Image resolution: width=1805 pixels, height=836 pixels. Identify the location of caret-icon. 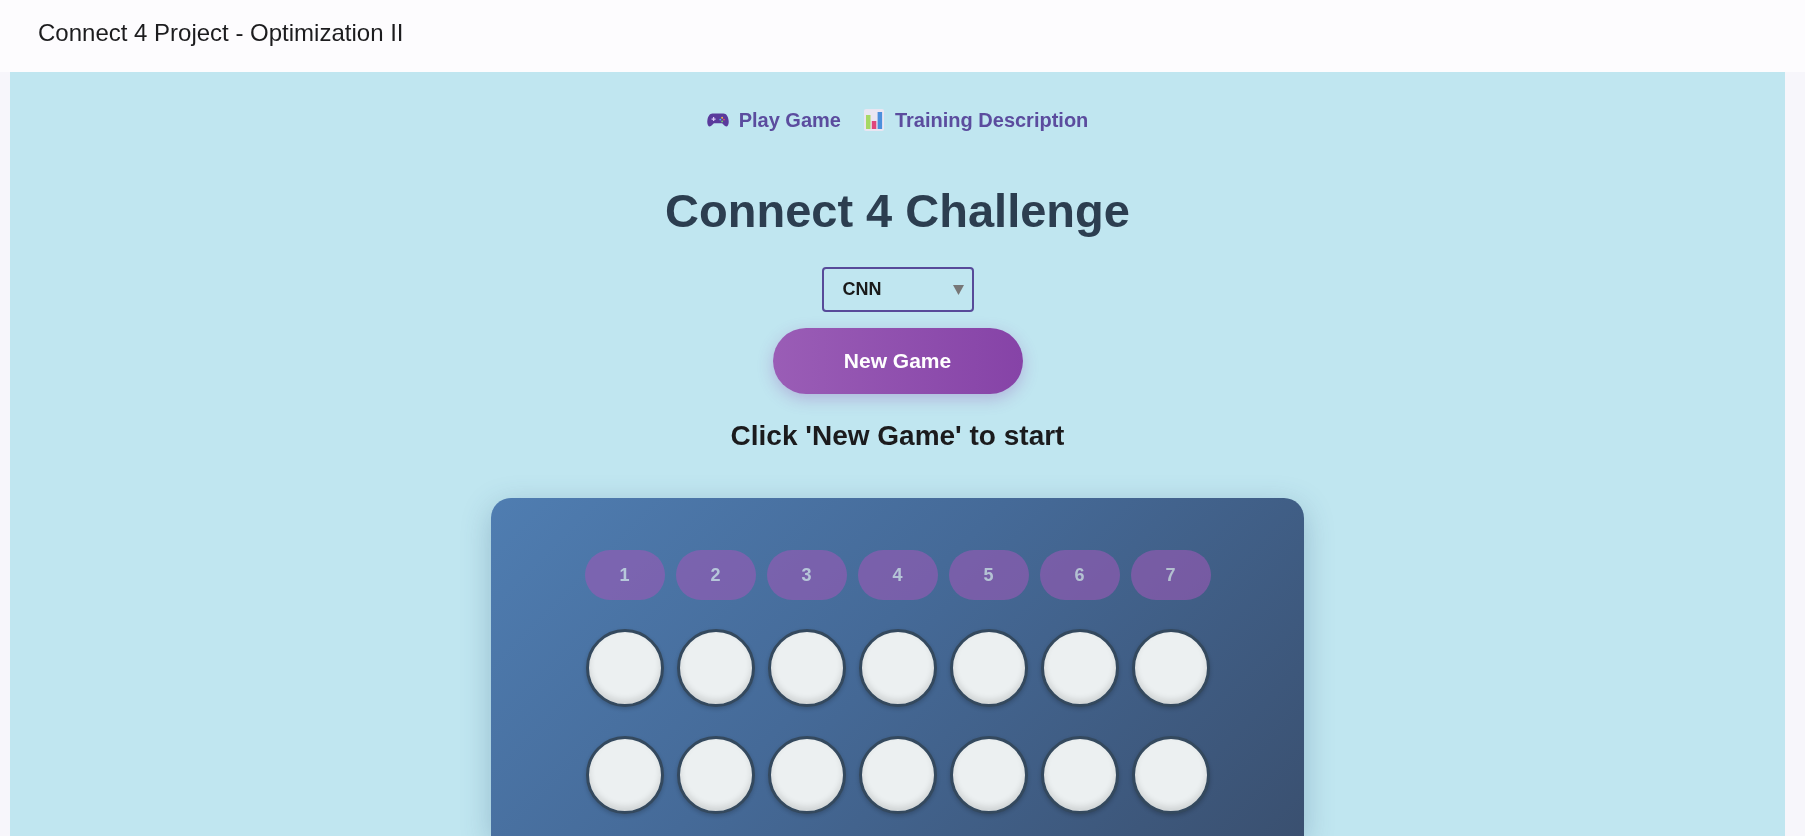
(958, 289).